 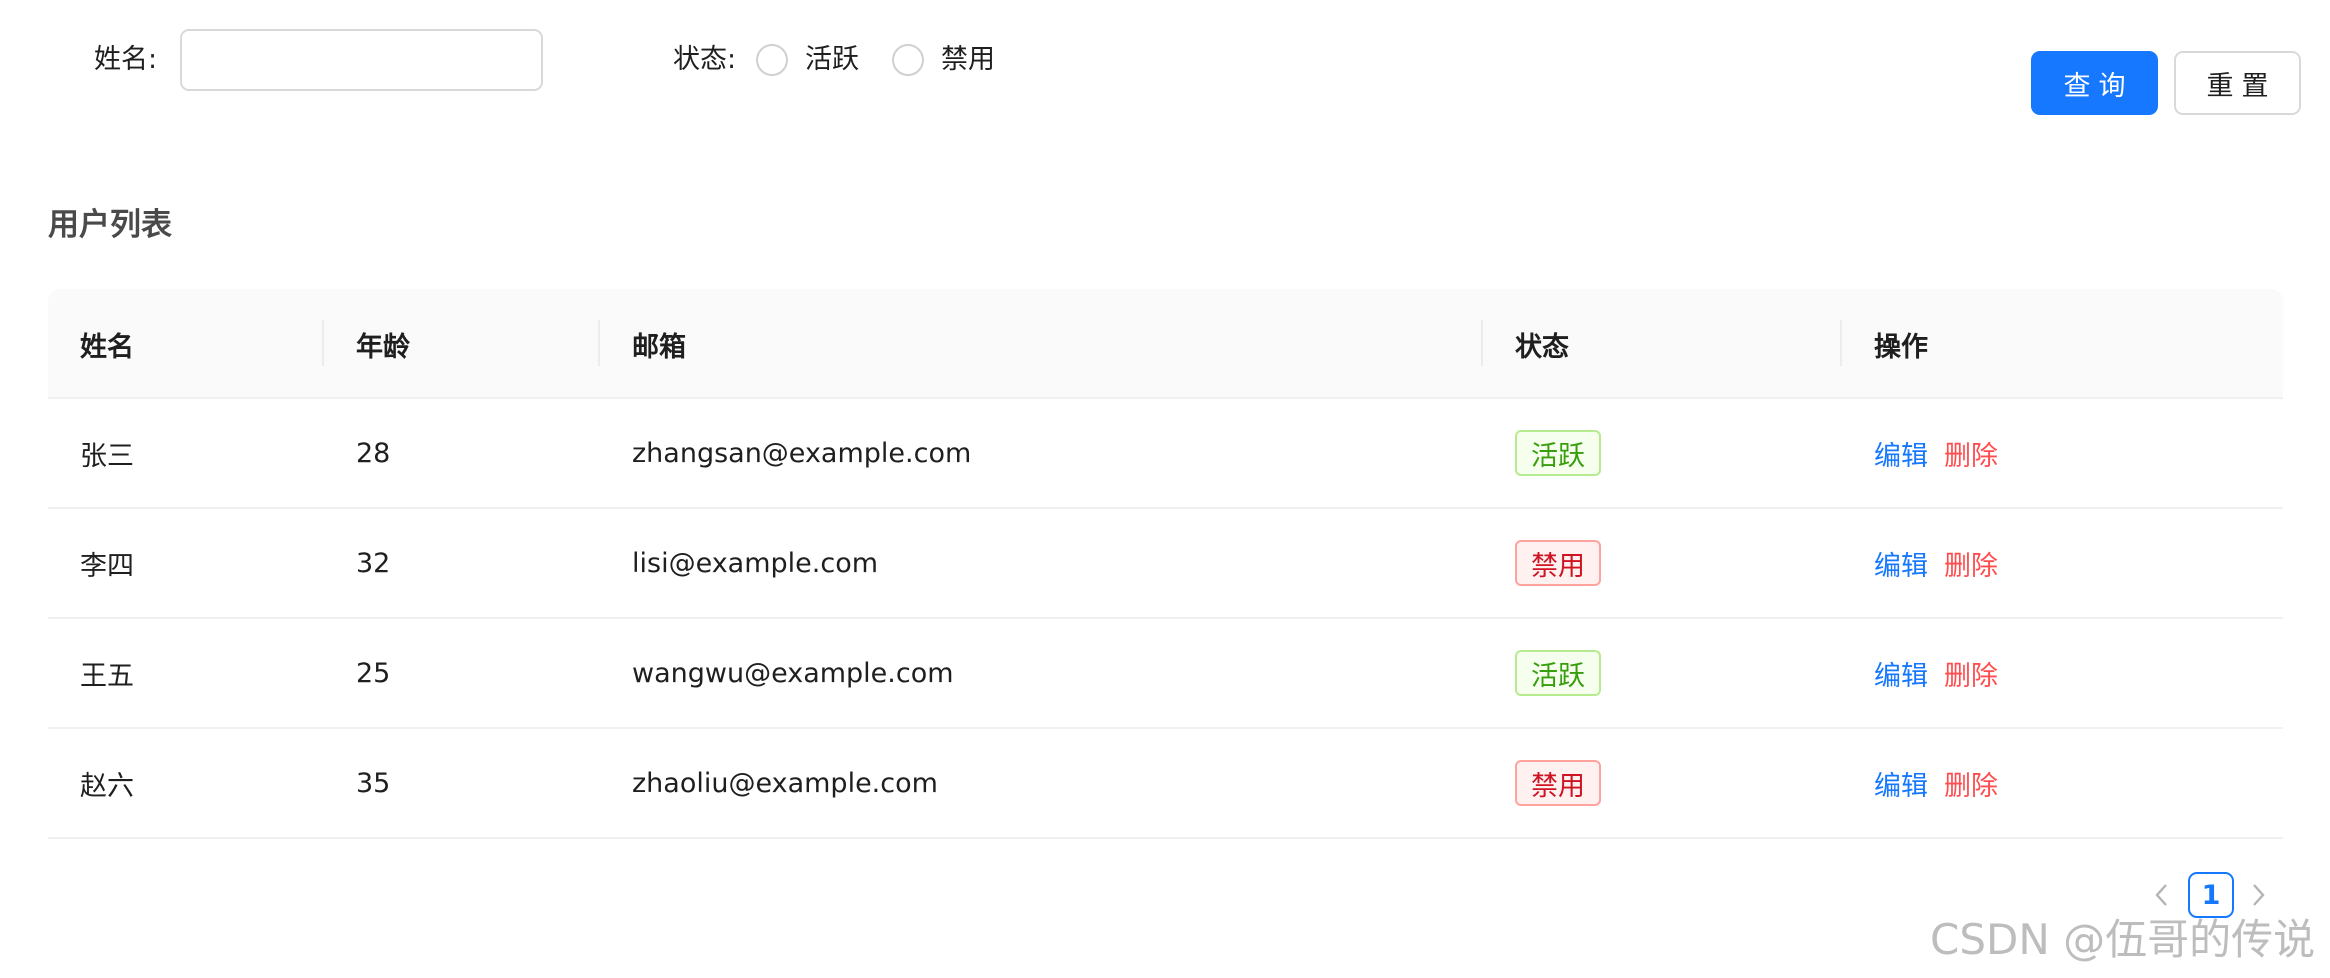 What do you see at coordinates (1165, 674) in the screenshot?
I see `table-row: 王五 25 wangwu@example.com 活跃 编辑 删除` at bounding box center [1165, 674].